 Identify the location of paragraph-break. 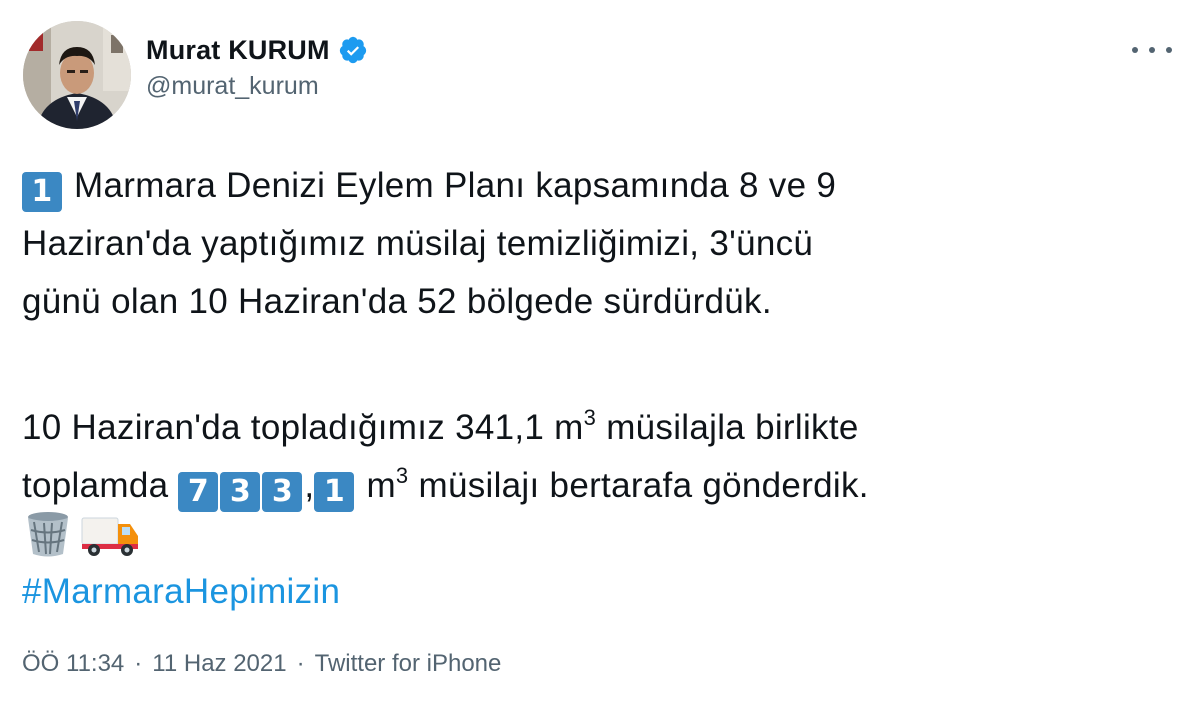
(602, 360).